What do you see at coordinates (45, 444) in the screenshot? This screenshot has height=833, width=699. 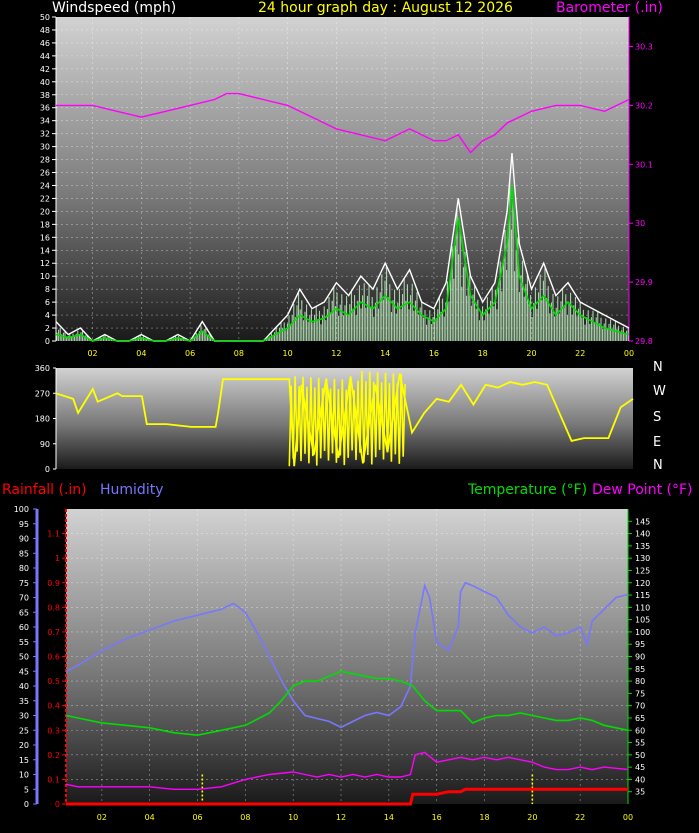 I see `direction-tick-label: 90` at bounding box center [45, 444].